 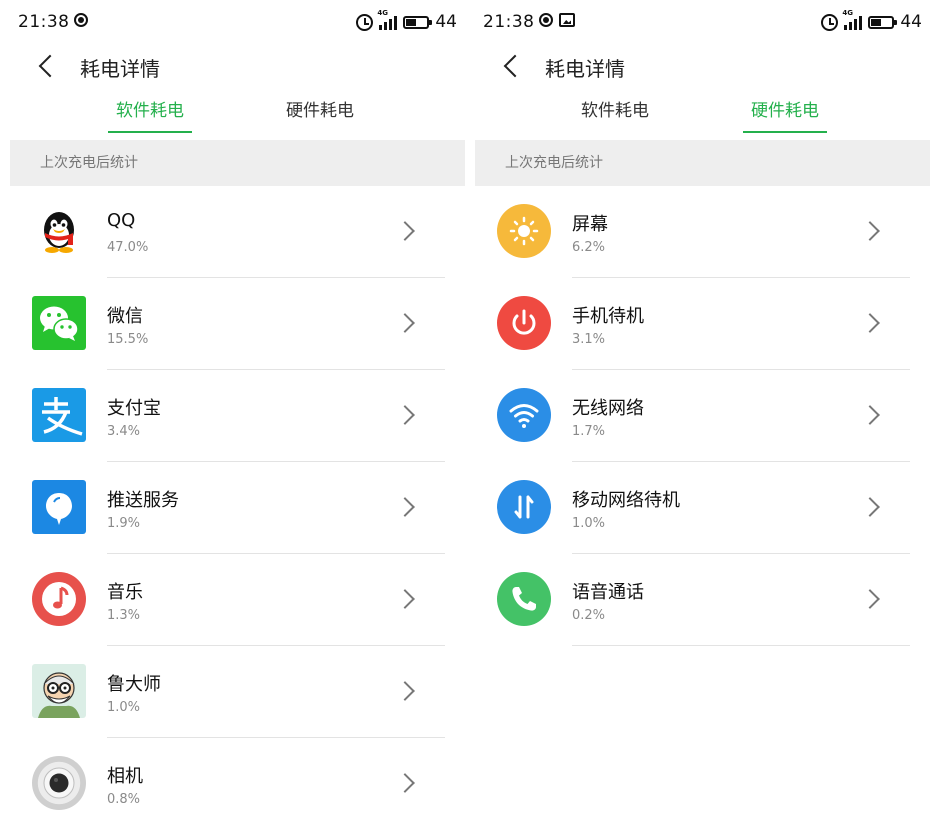 I want to click on hardware-percent: 0.2%, so click(x=589, y=615).